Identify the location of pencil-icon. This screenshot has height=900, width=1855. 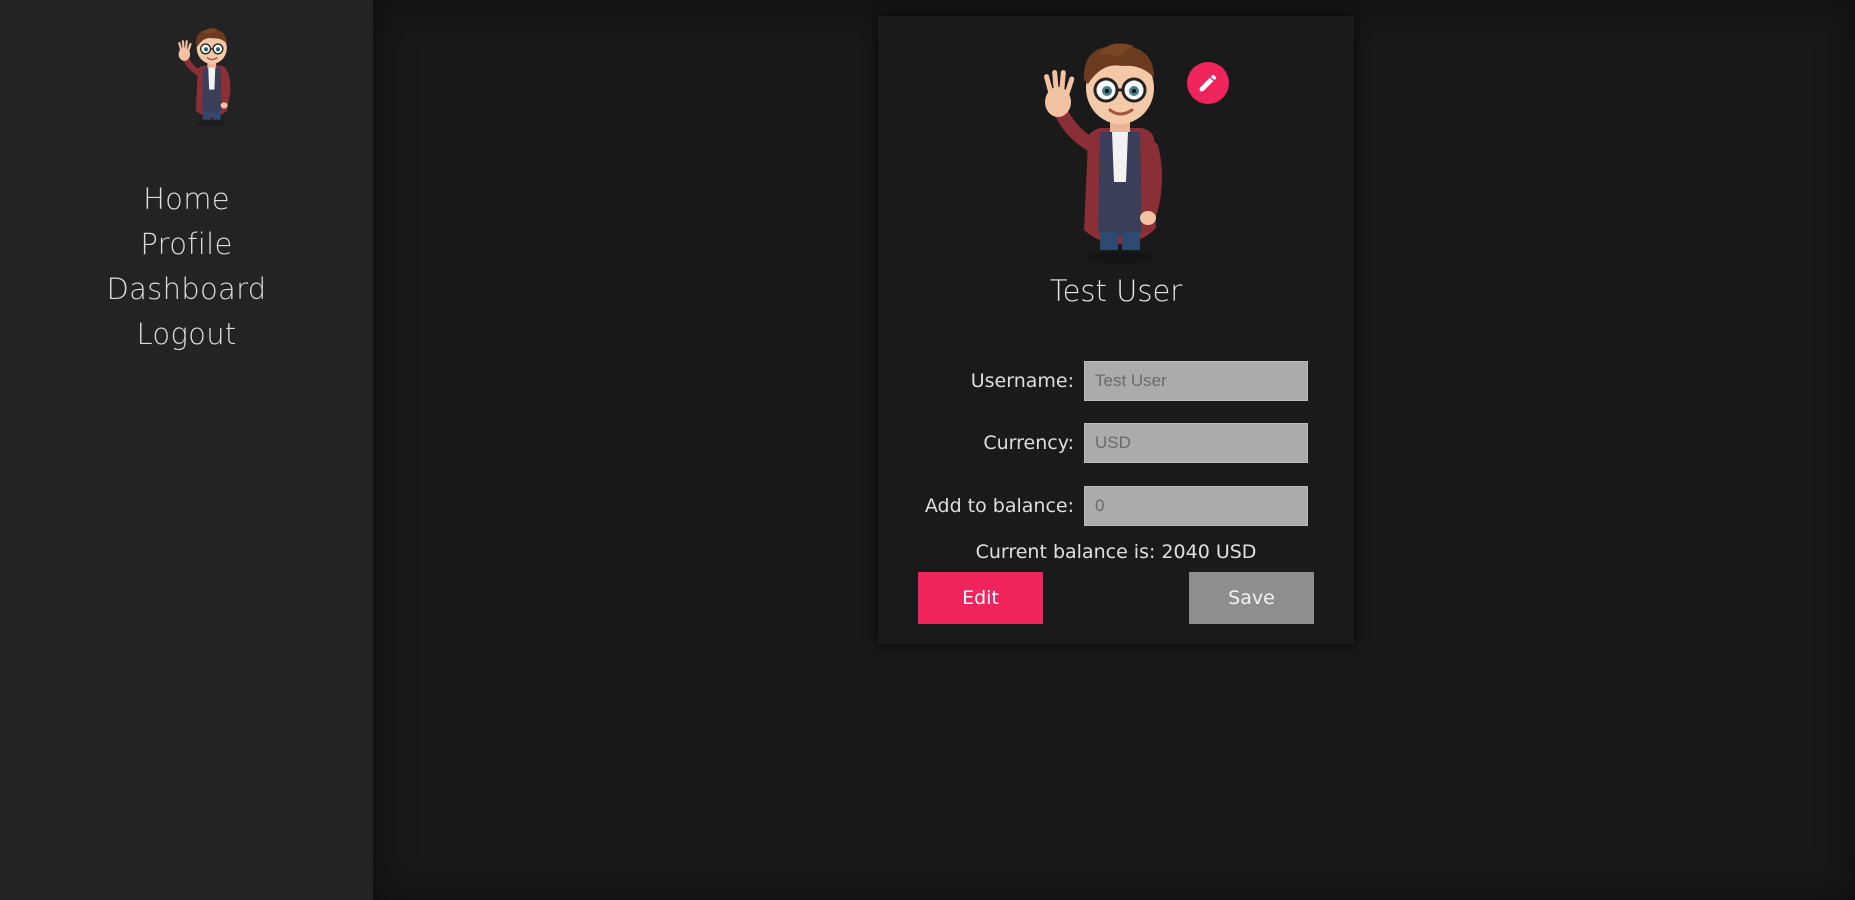
(1208, 83).